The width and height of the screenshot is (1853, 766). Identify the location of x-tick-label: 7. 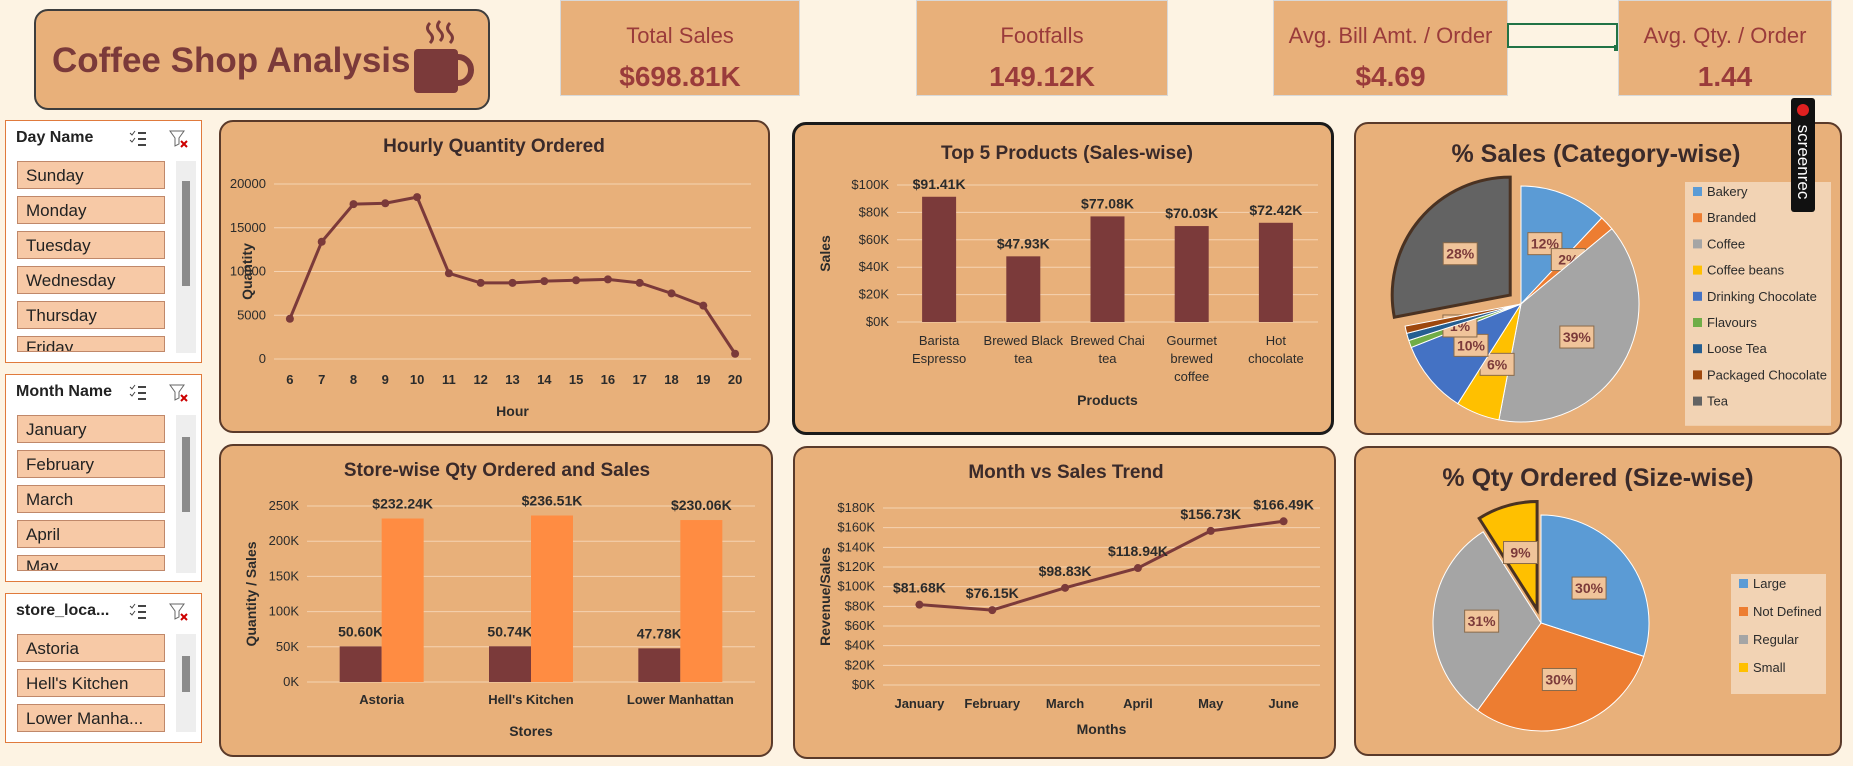
(321, 379).